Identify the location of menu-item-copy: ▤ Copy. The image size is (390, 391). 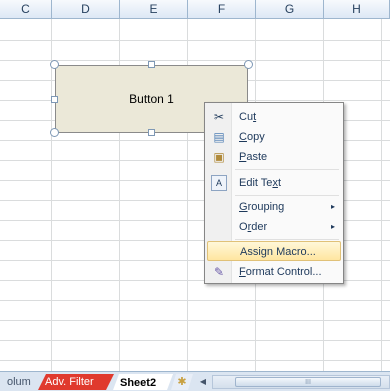
(274, 137).